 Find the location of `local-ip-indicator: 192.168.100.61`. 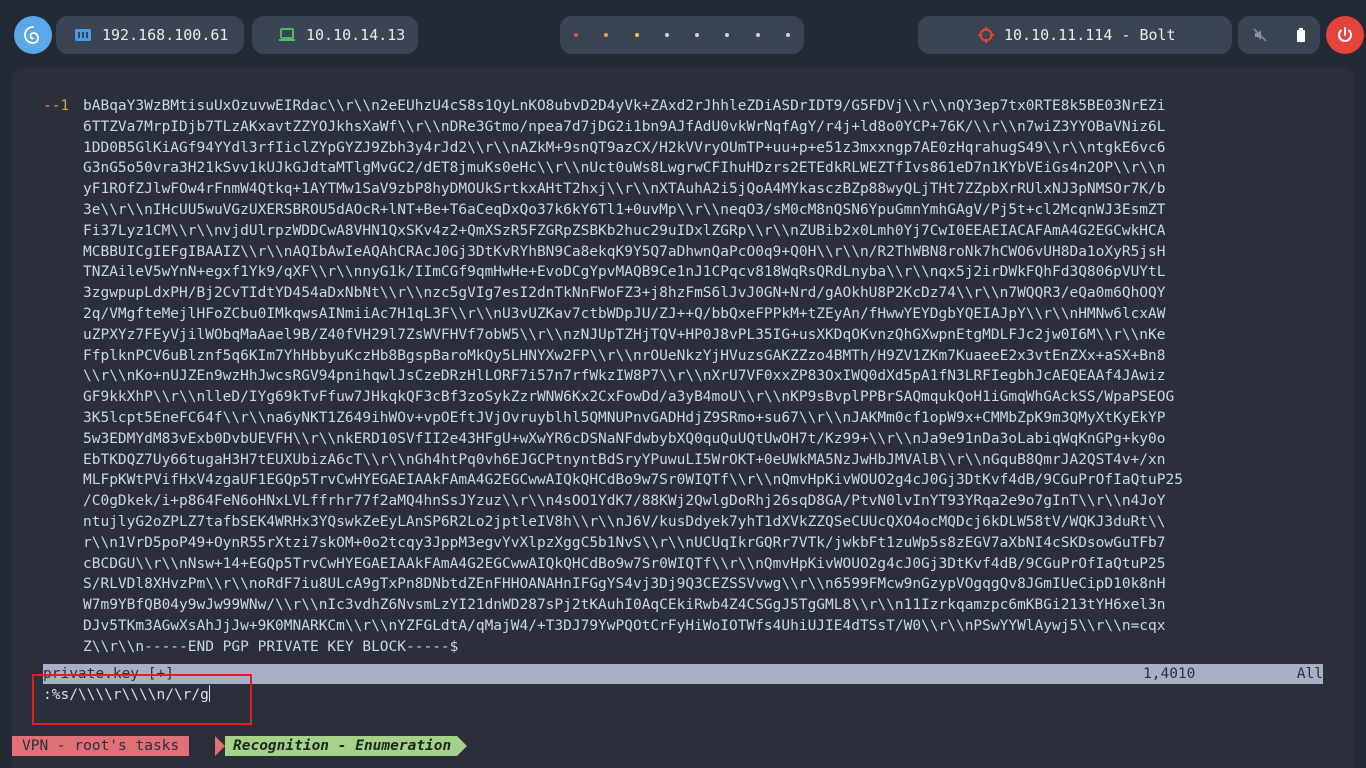

local-ip-indicator: 192.168.100.61 is located at coordinates (150, 35).